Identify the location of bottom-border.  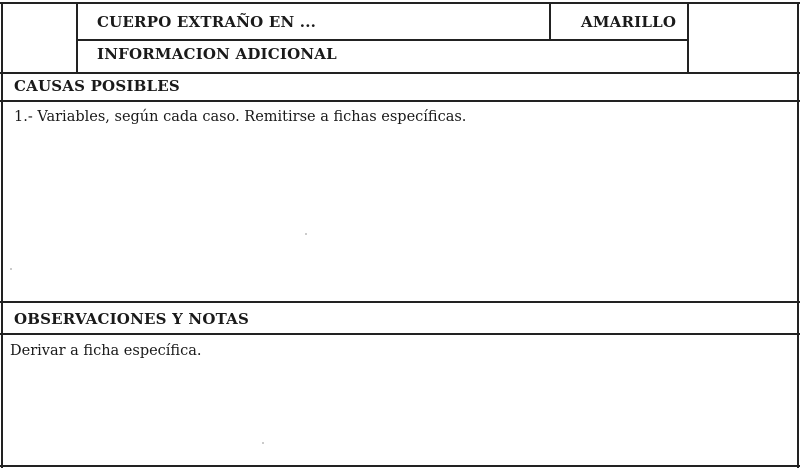
(400, 466).